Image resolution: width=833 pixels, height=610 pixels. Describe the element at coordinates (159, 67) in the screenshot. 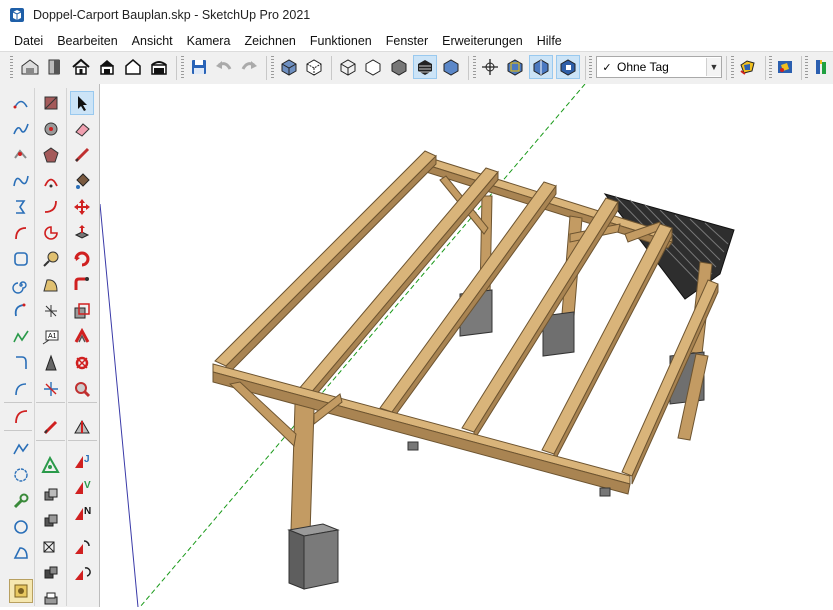

I see `house-side-icon` at that location.